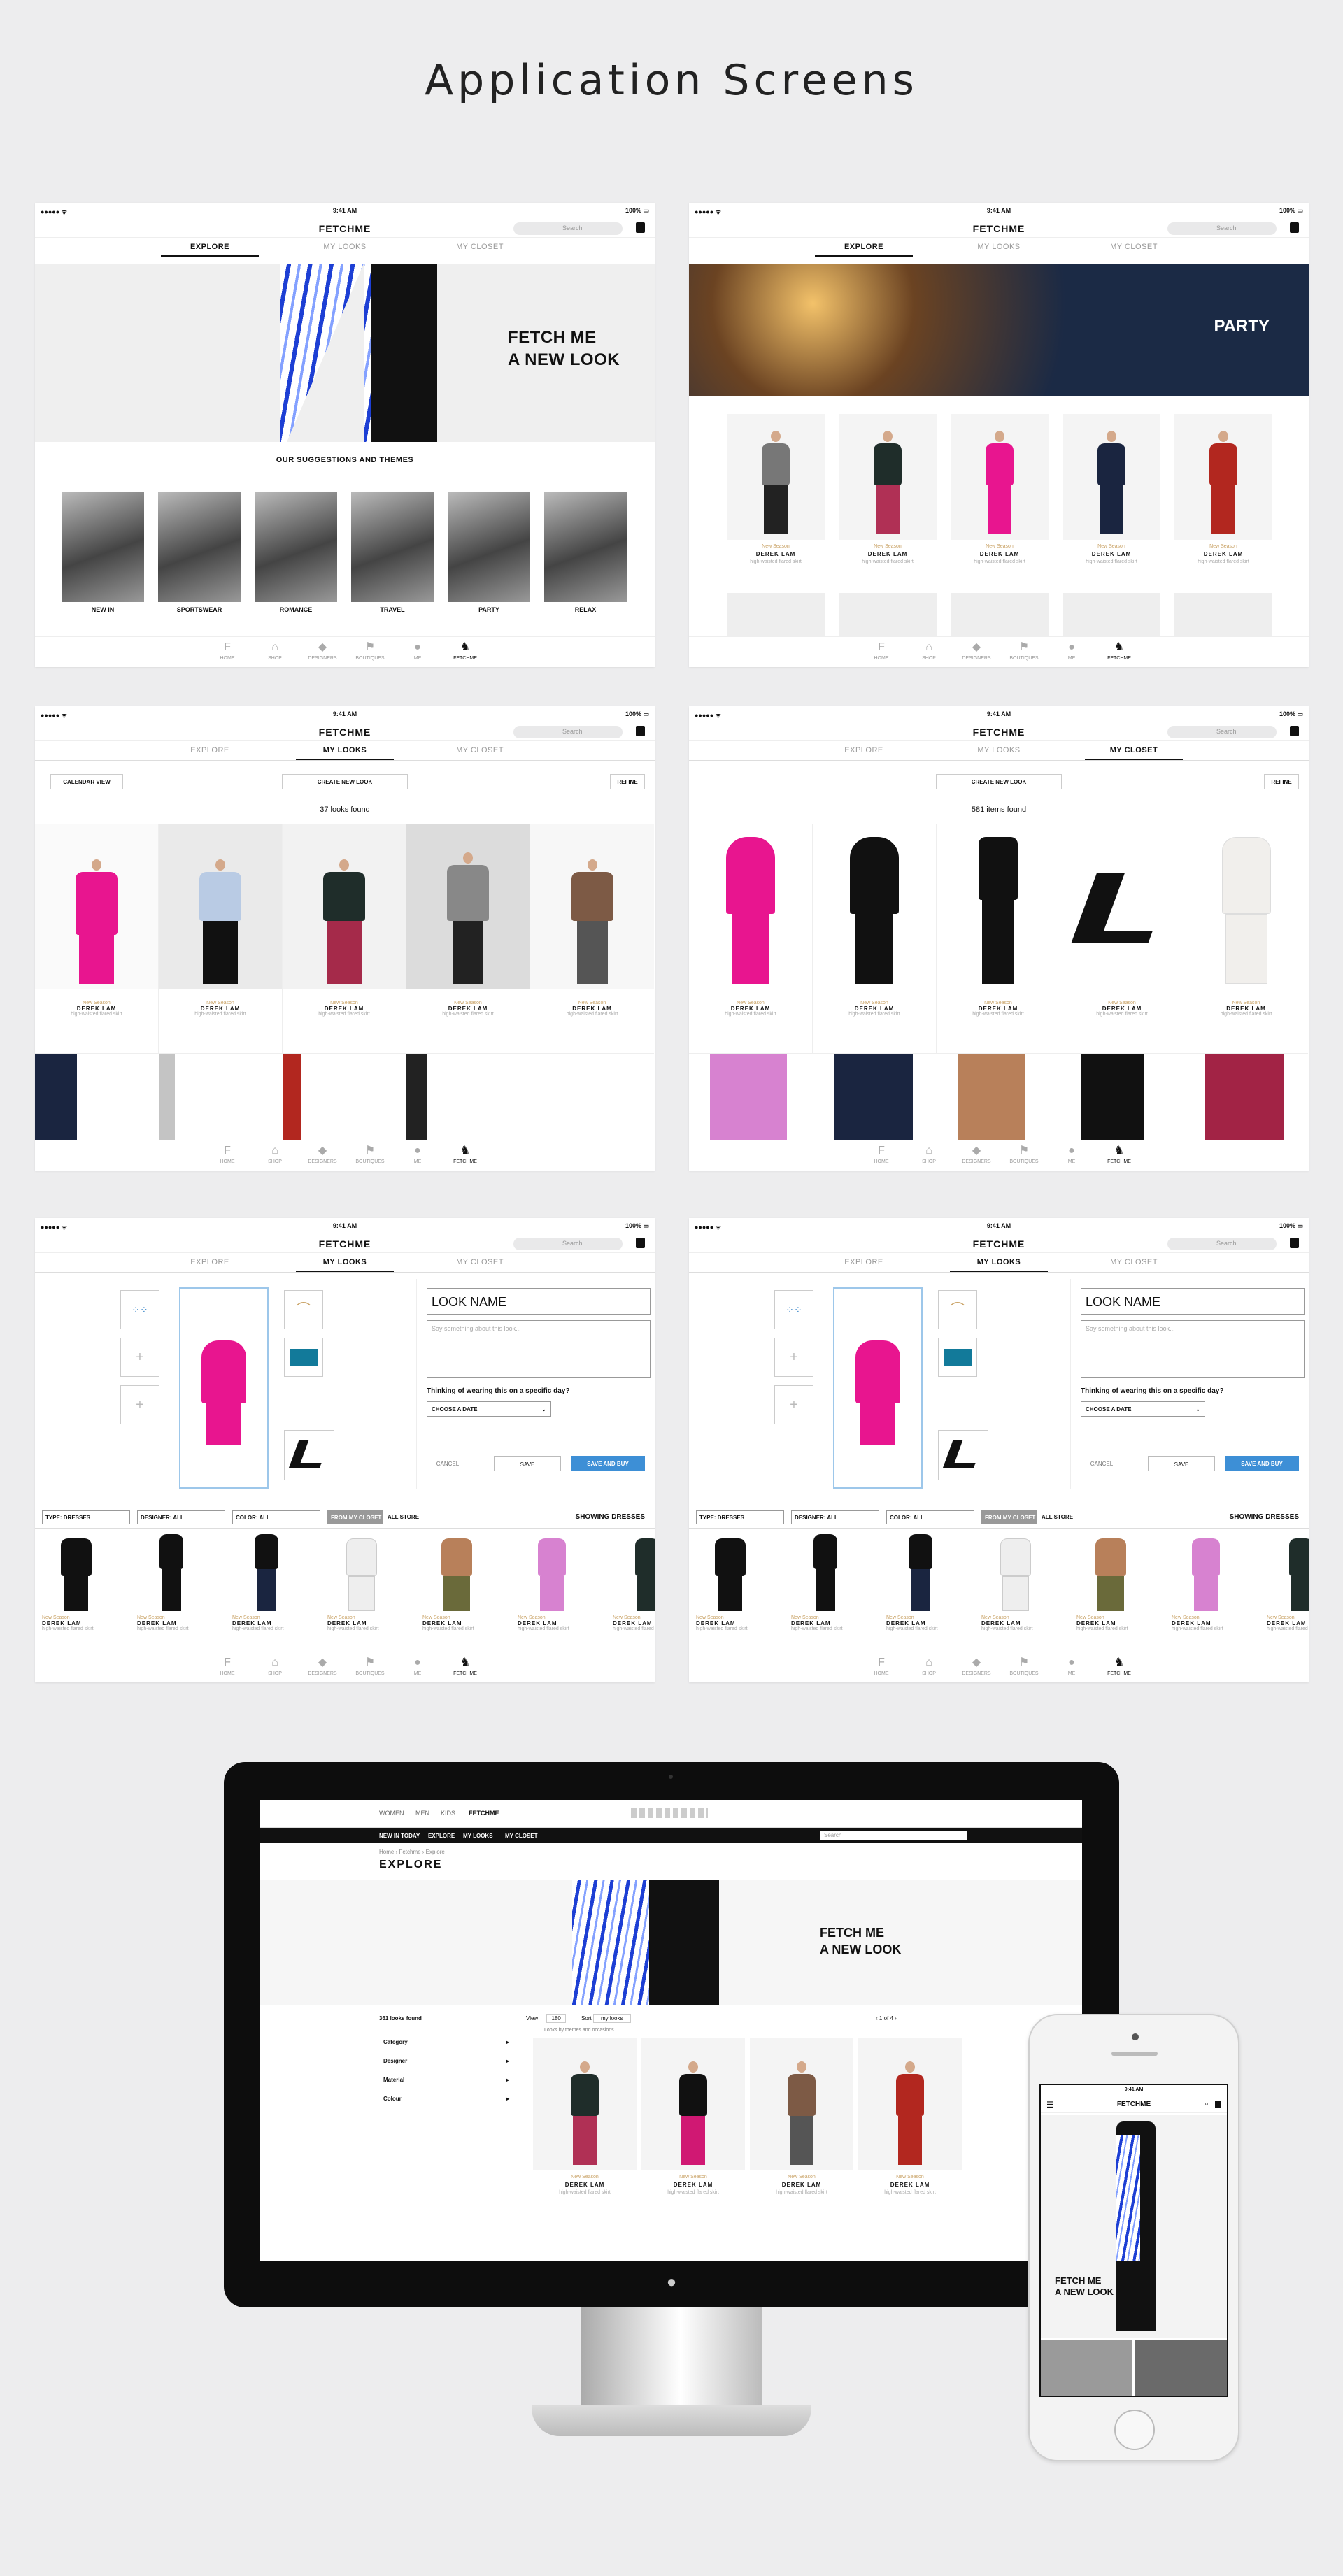  I want to click on nav-boutiques: ⚑ BOUTIQUES, so click(370, 651).